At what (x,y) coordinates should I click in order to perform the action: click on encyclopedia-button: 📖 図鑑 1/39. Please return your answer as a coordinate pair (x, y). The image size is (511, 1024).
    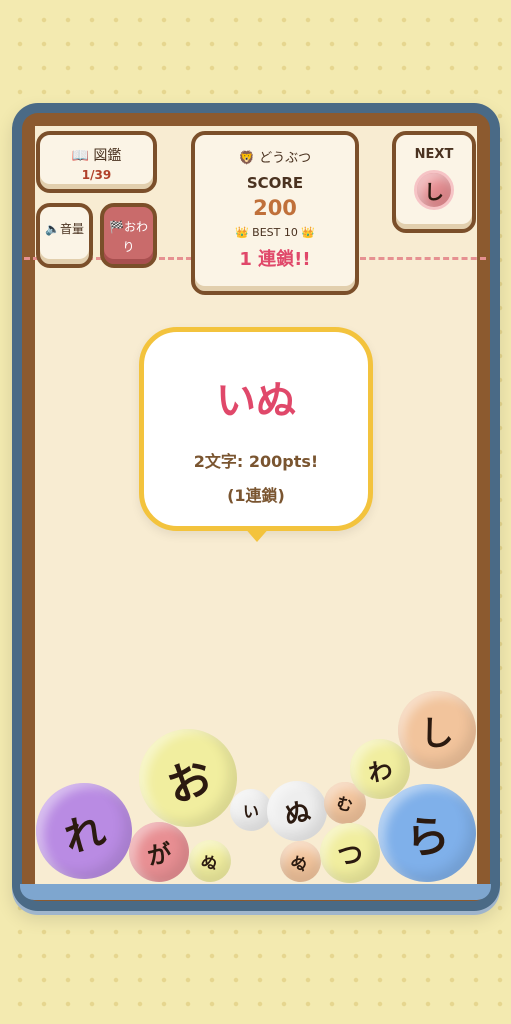
    Looking at the image, I should click on (96, 162).